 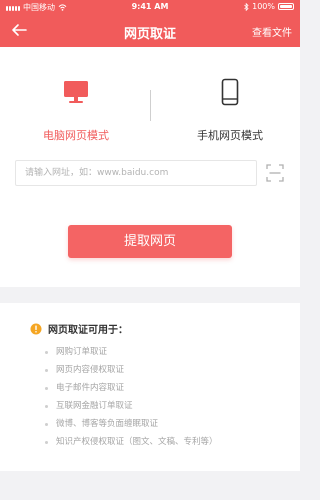 What do you see at coordinates (76, 135) in the screenshot?
I see `mode-desktop-label: 电脑网页模式` at bounding box center [76, 135].